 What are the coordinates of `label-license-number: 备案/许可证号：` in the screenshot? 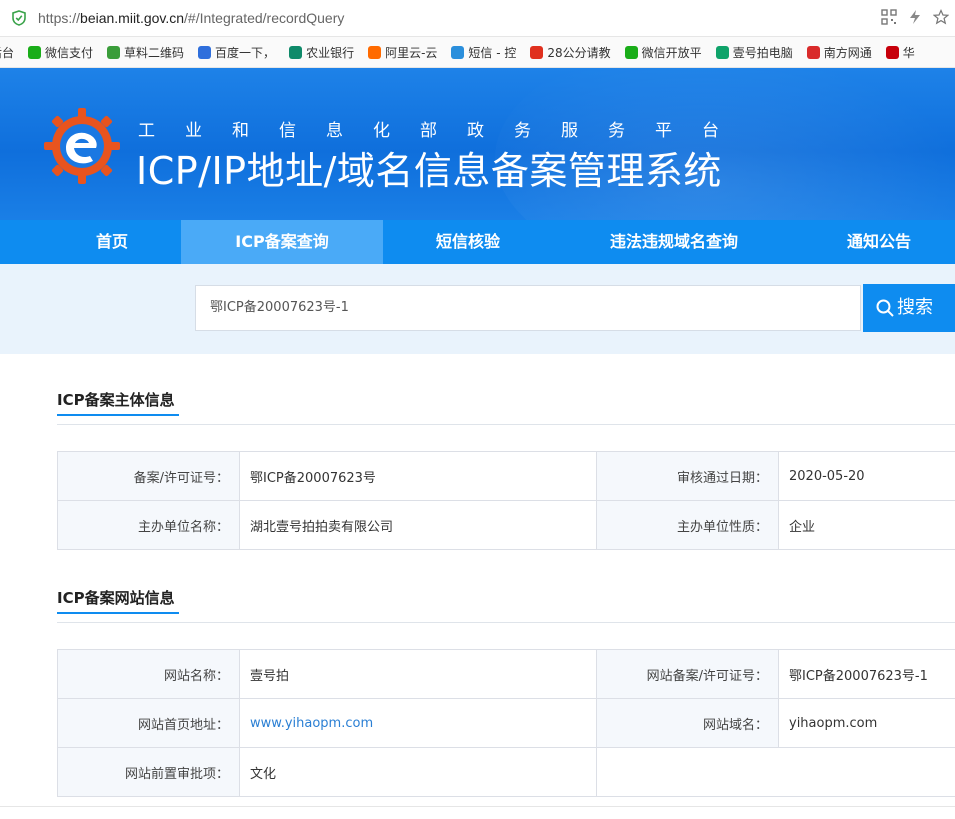 It's located at (148, 476).